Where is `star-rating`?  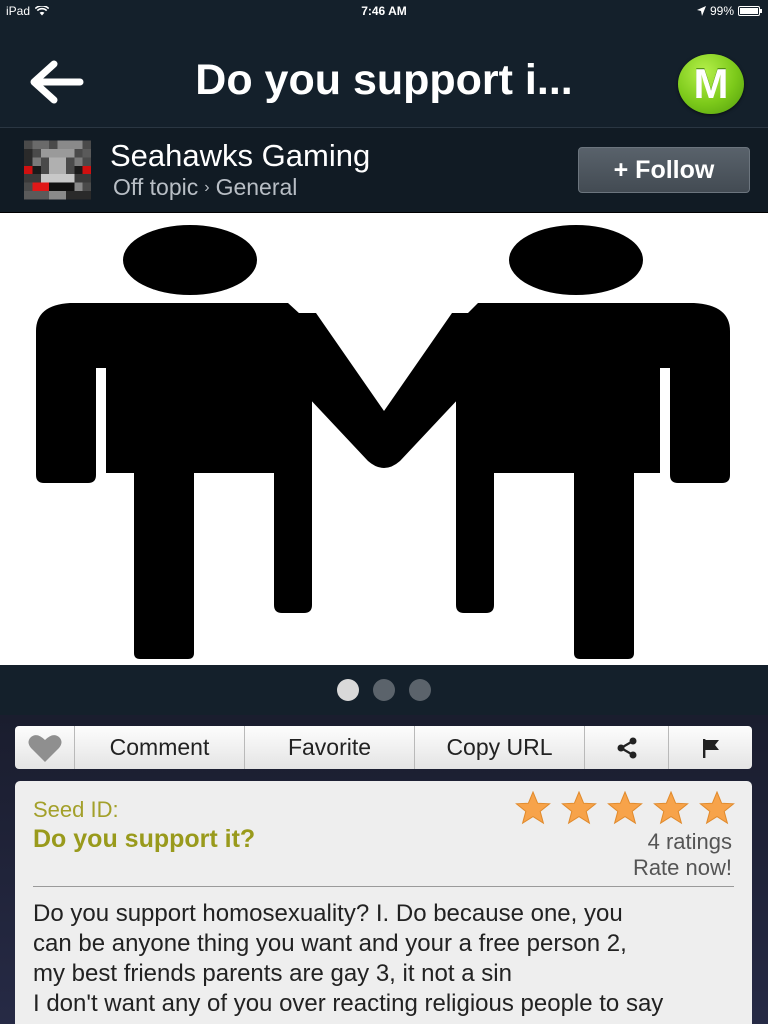
star-rating is located at coordinates (625, 808).